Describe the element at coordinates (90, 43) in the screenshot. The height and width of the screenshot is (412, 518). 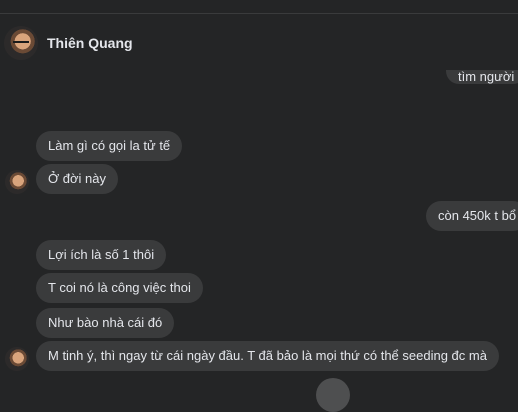
I see `contact-name: Thiên Quang` at that location.